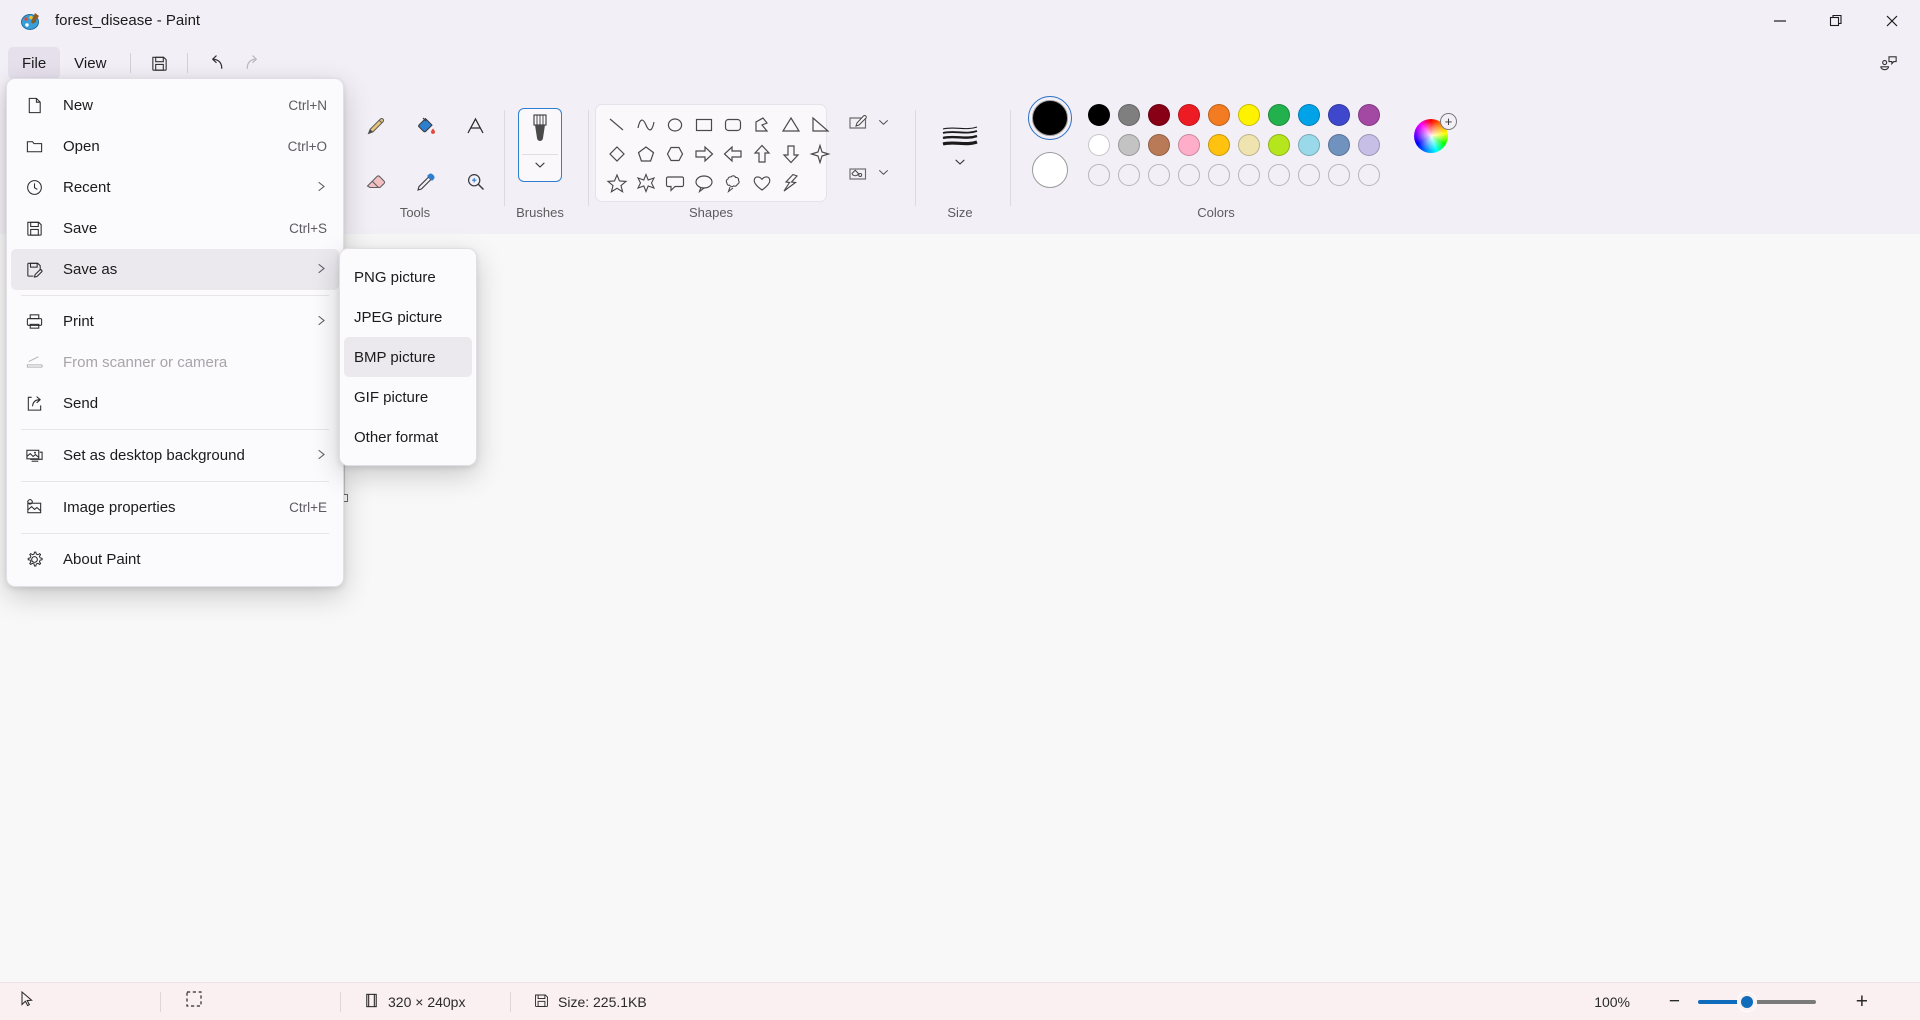 This screenshot has width=1920, height=1020. What do you see at coordinates (476, 182) in the screenshot?
I see `magnifier-icon` at bounding box center [476, 182].